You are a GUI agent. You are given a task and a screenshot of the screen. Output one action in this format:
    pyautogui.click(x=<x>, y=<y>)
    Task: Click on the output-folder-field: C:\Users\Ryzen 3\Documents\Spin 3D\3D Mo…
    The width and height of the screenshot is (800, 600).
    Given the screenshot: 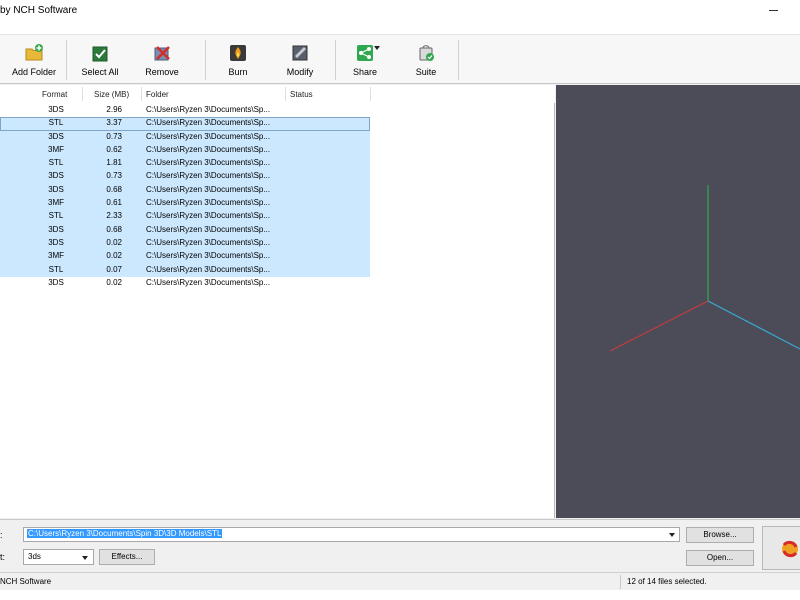 What is the action you would take?
    pyautogui.click(x=351, y=534)
    